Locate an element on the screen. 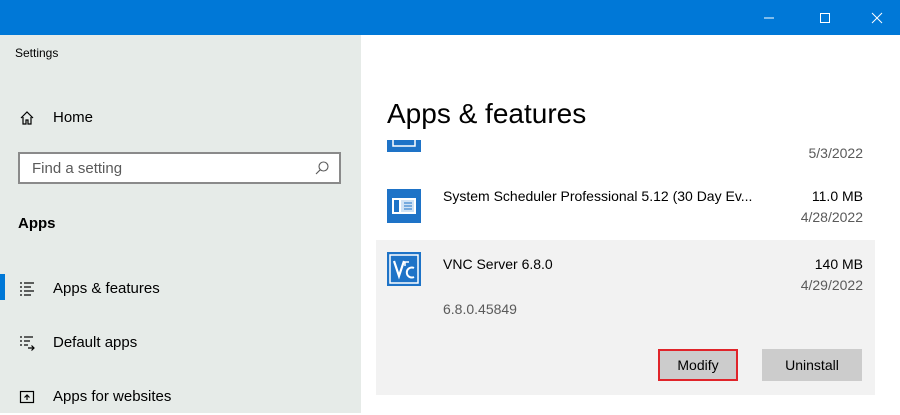  search-input is located at coordinates (167, 168).